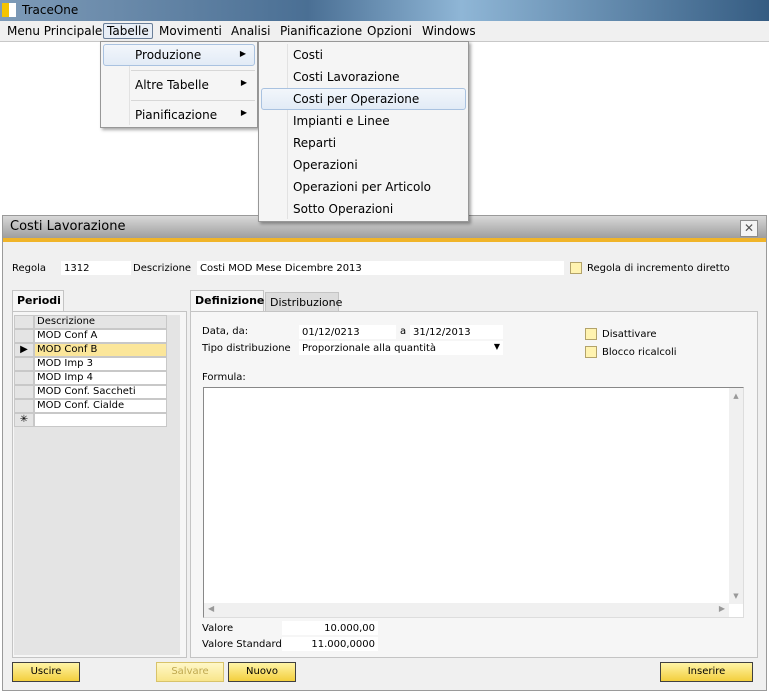 The height and width of the screenshot is (698, 769). Describe the element at coordinates (46, 672) in the screenshot. I see `uscire-button: Uscire` at that location.